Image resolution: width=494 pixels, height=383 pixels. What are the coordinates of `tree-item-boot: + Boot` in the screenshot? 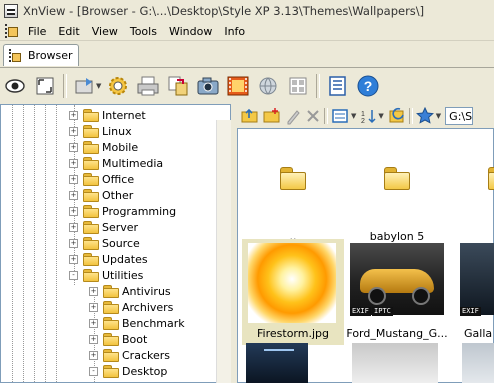 It's located at (118, 339).